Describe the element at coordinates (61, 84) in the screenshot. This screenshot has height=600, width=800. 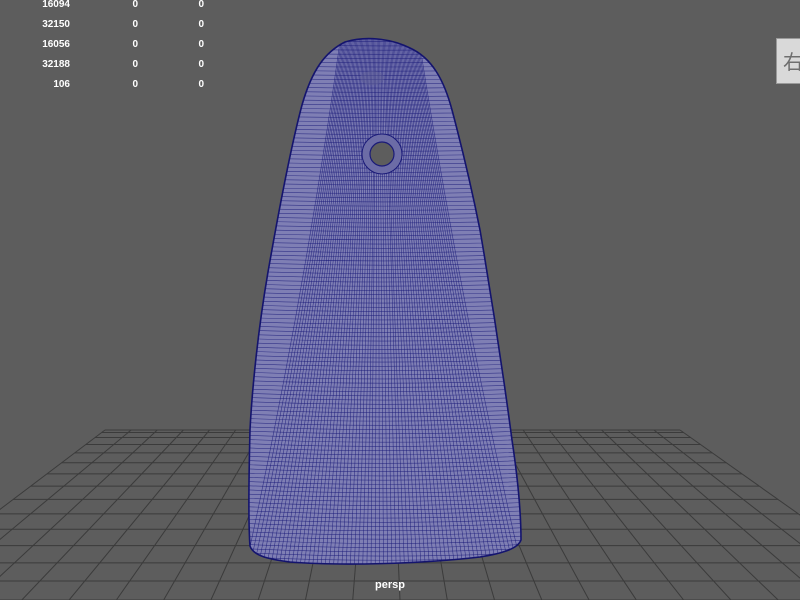
I see `hud-value: 106` at that location.